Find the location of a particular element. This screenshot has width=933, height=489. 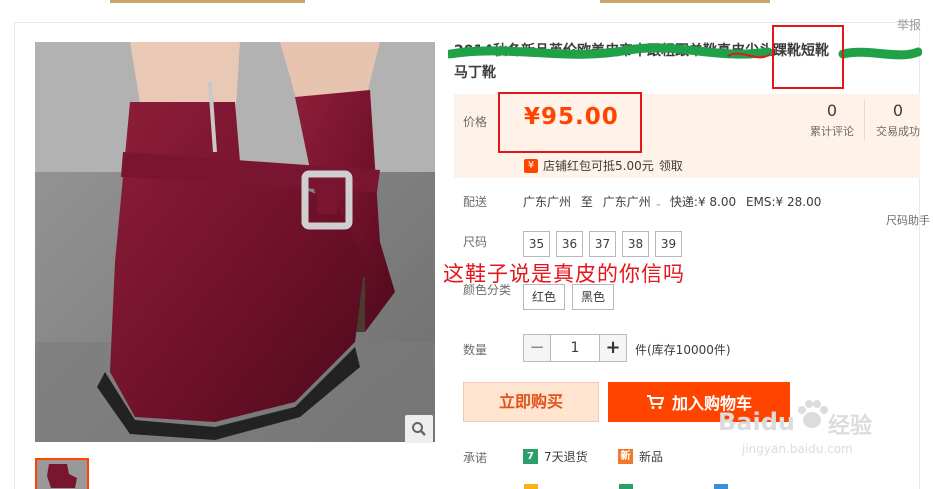

quantity-label: 数量 is located at coordinates (475, 350).